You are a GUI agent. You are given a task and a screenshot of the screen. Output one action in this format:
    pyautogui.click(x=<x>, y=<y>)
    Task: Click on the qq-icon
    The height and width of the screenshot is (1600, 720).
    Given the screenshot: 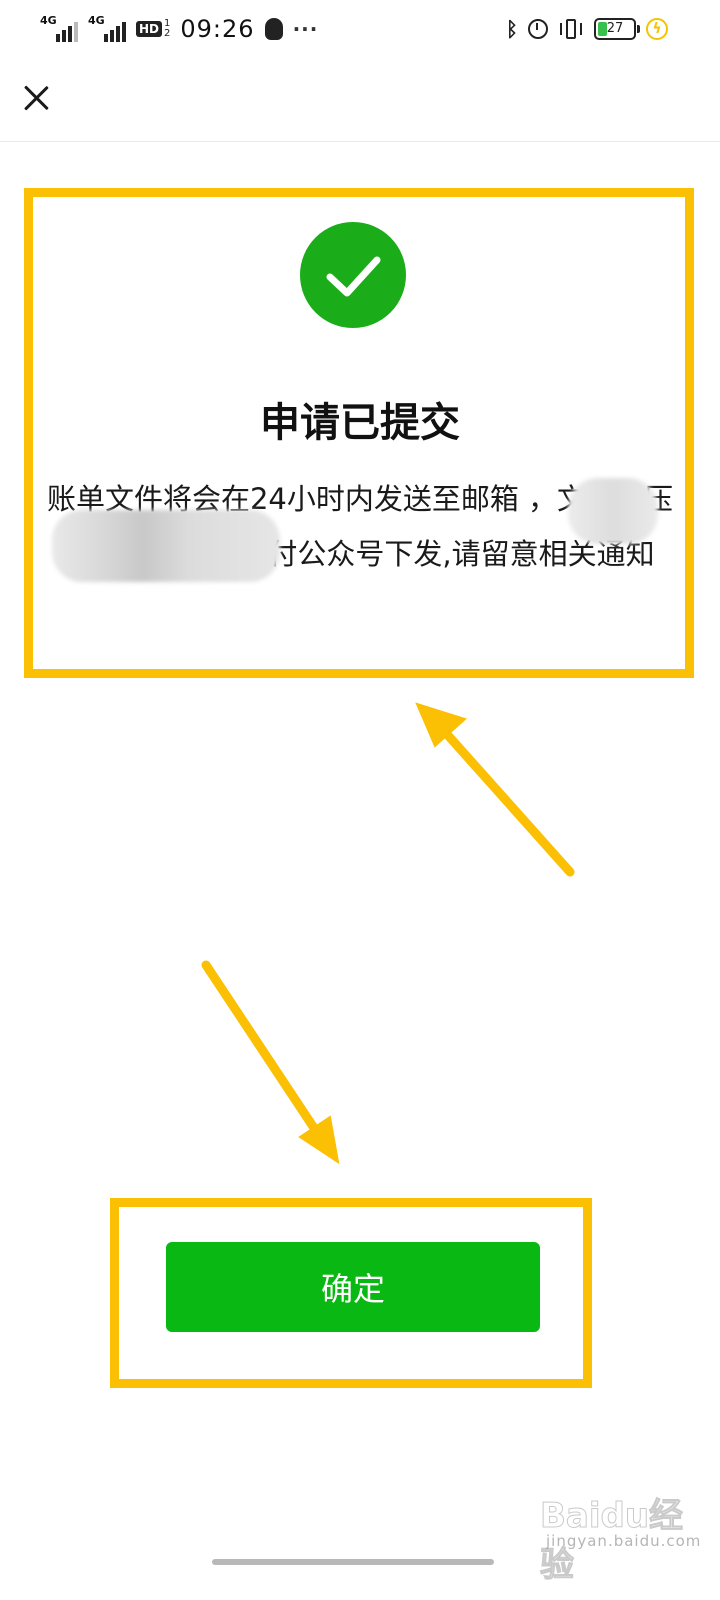 What is the action you would take?
    pyautogui.click(x=273, y=29)
    